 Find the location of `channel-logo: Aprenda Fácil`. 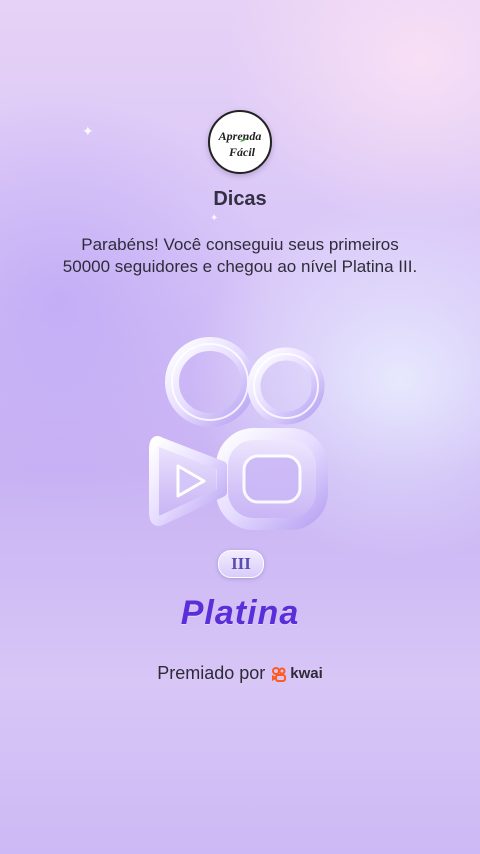

channel-logo: Aprenda Fácil is located at coordinates (240, 142).